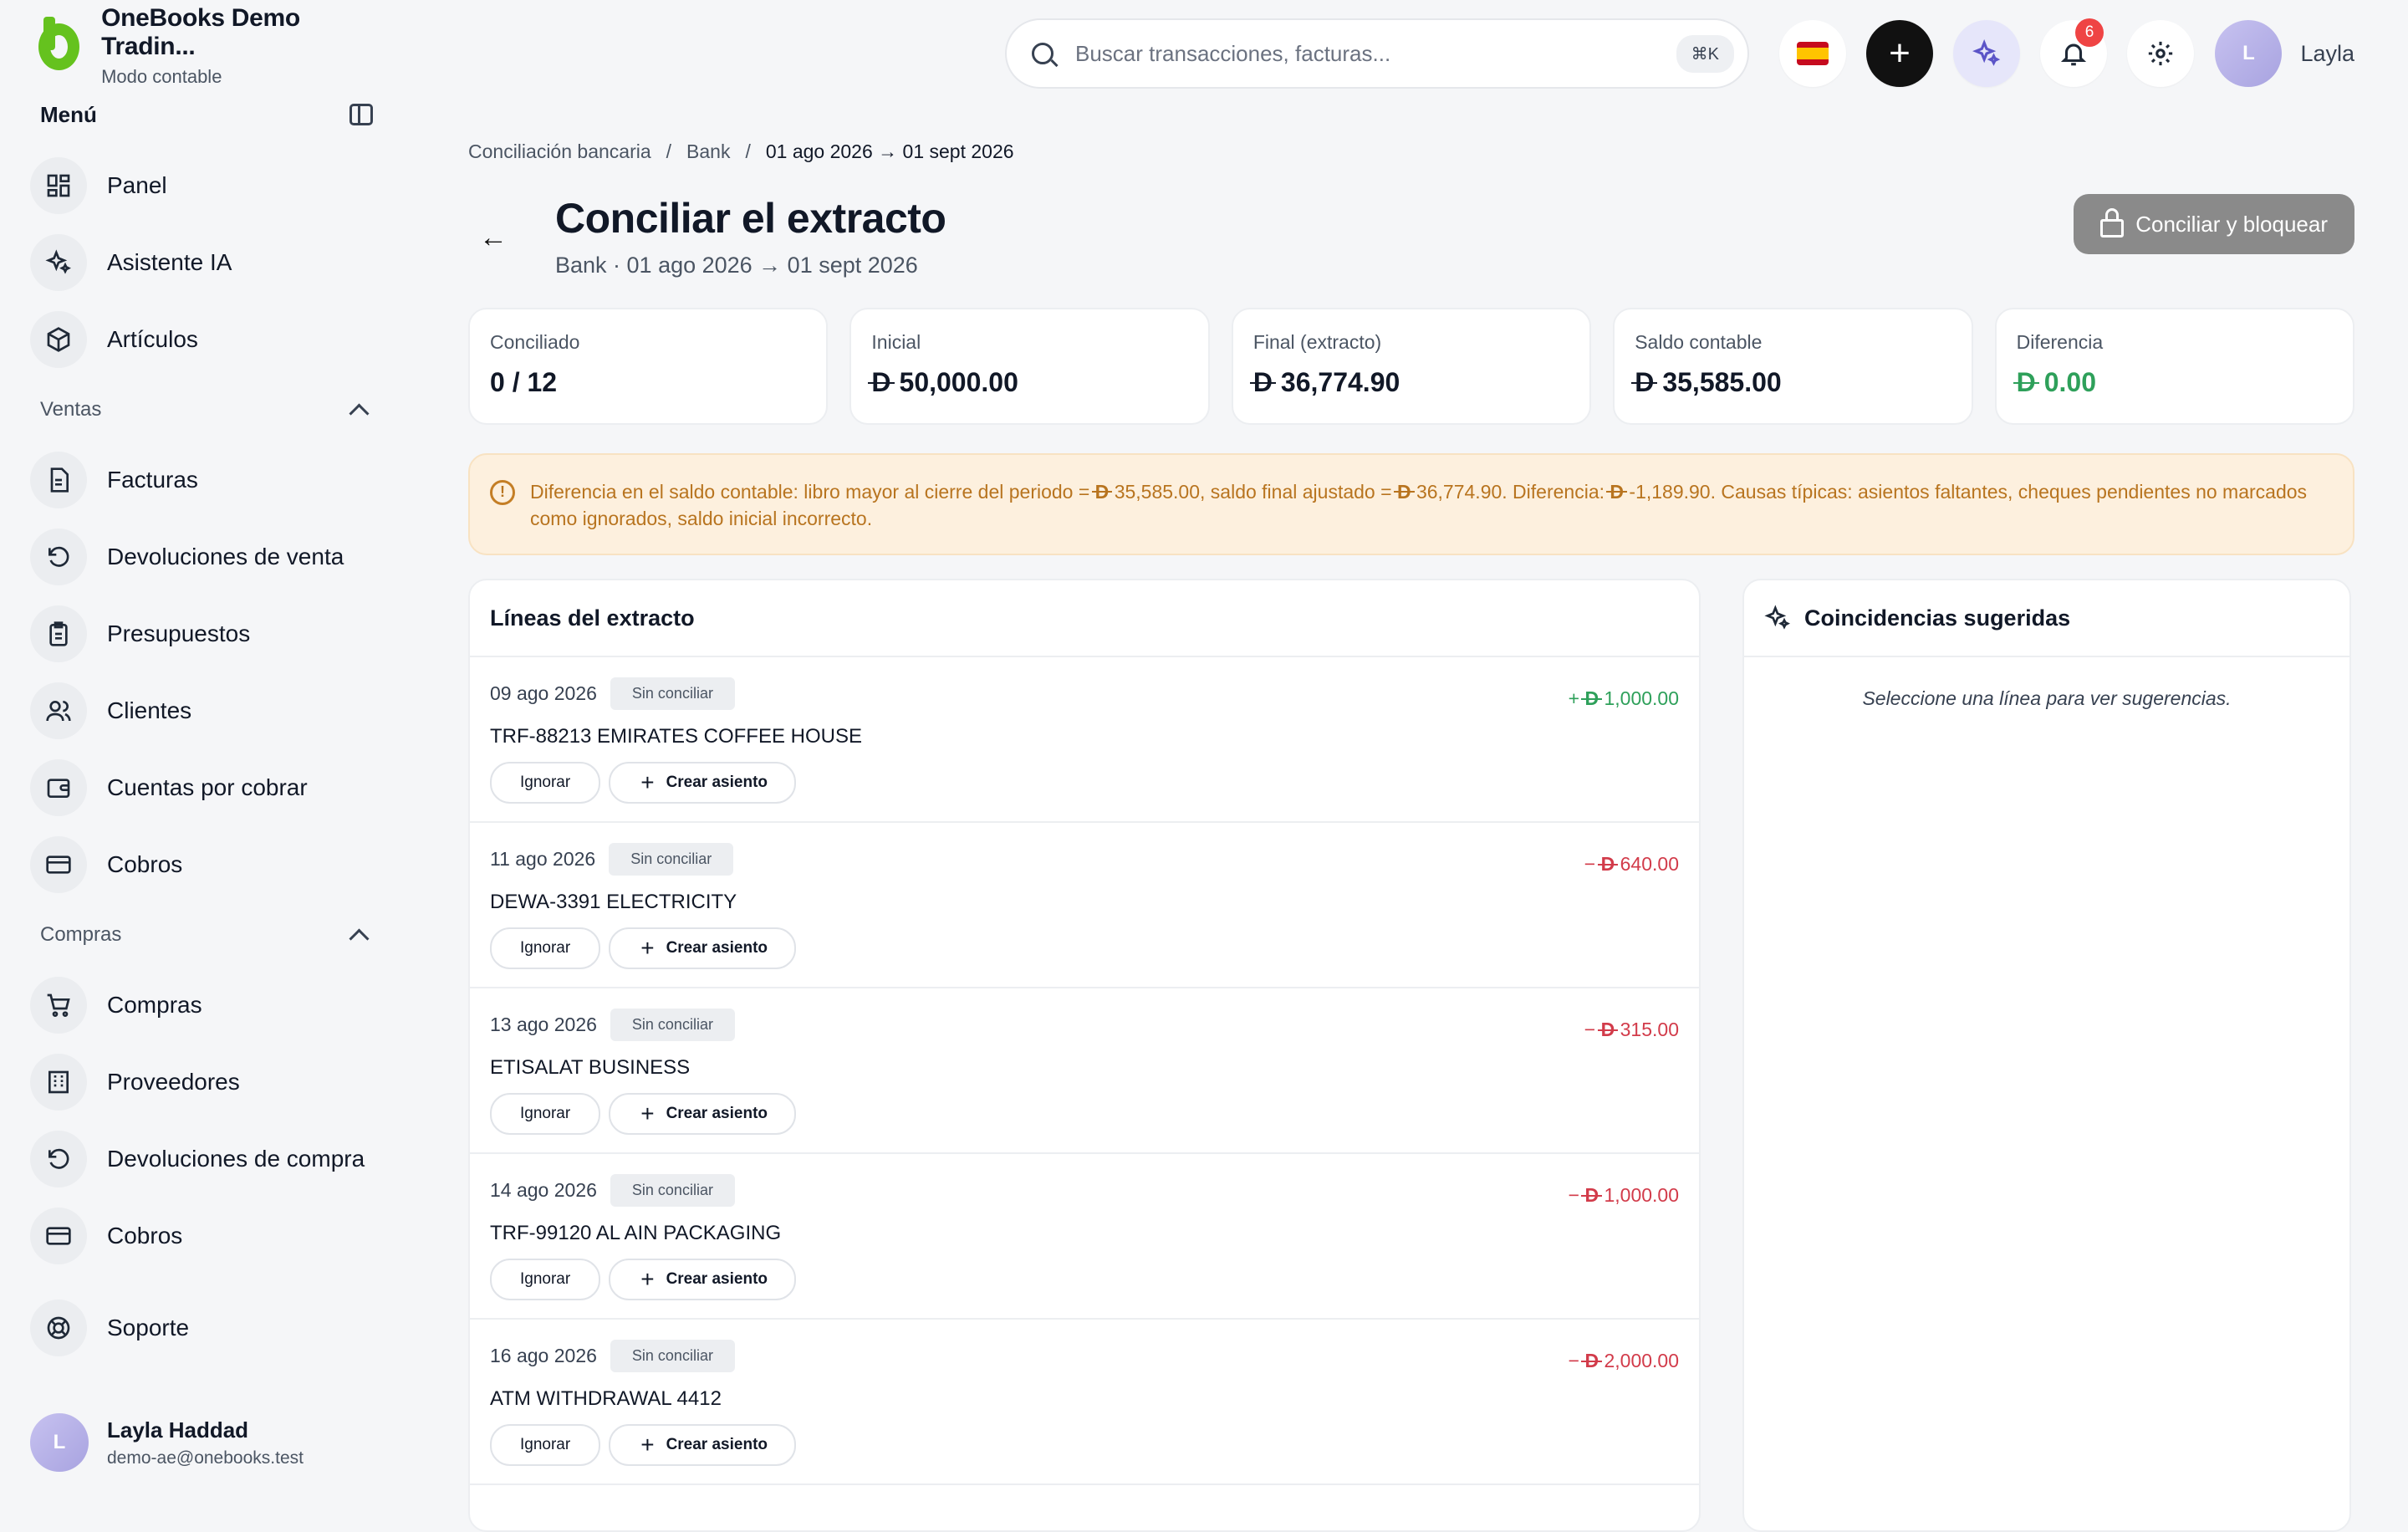  I want to click on breadcrumb-bank: Bank, so click(708, 151).